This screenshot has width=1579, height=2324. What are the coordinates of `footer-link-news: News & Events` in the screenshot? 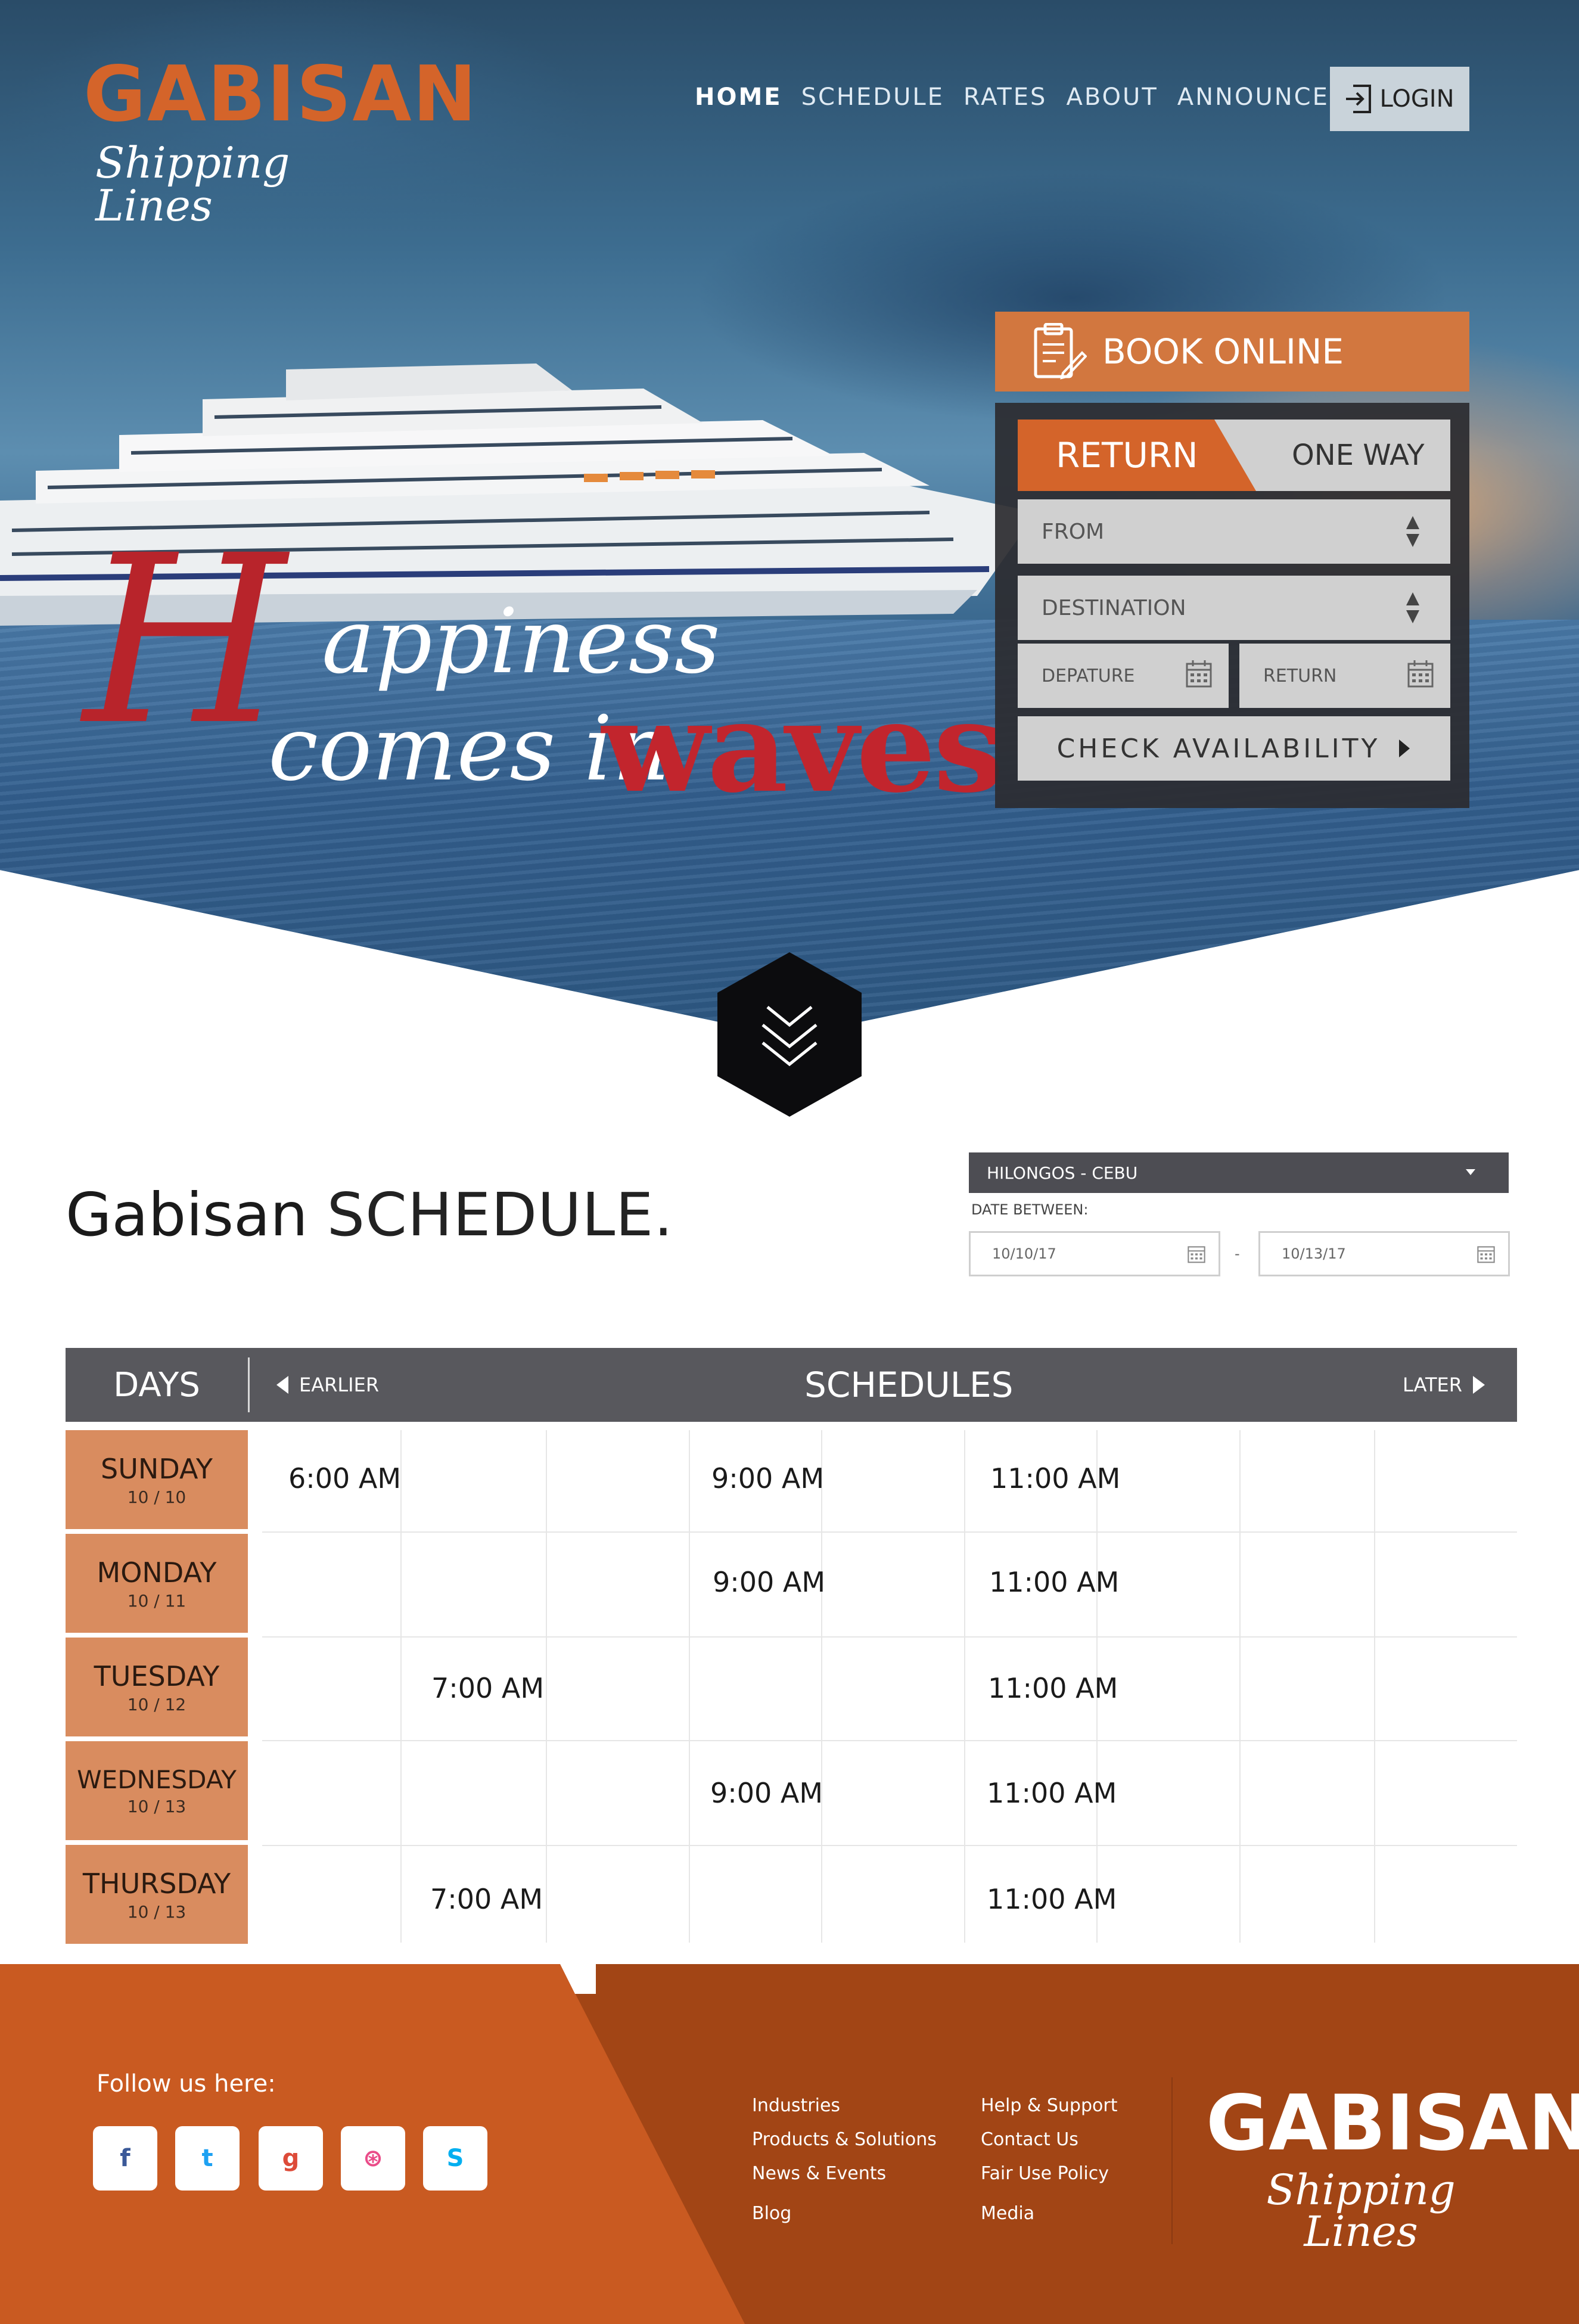 It's located at (844, 2180).